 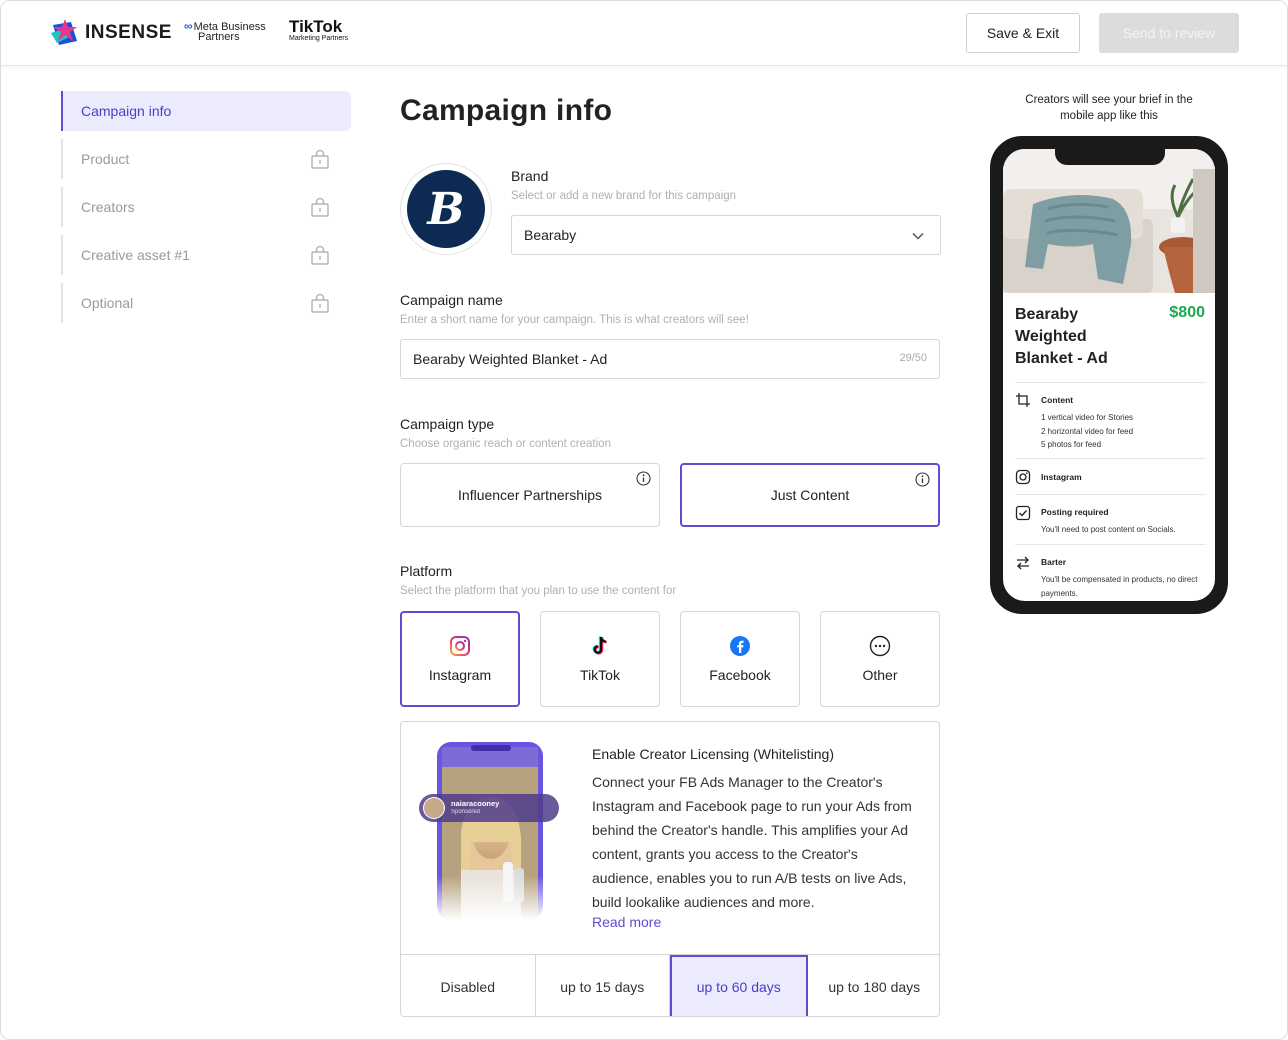 What do you see at coordinates (460, 659) in the screenshot?
I see `platform-option-instagram: Instagram` at bounding box center [460, 659].